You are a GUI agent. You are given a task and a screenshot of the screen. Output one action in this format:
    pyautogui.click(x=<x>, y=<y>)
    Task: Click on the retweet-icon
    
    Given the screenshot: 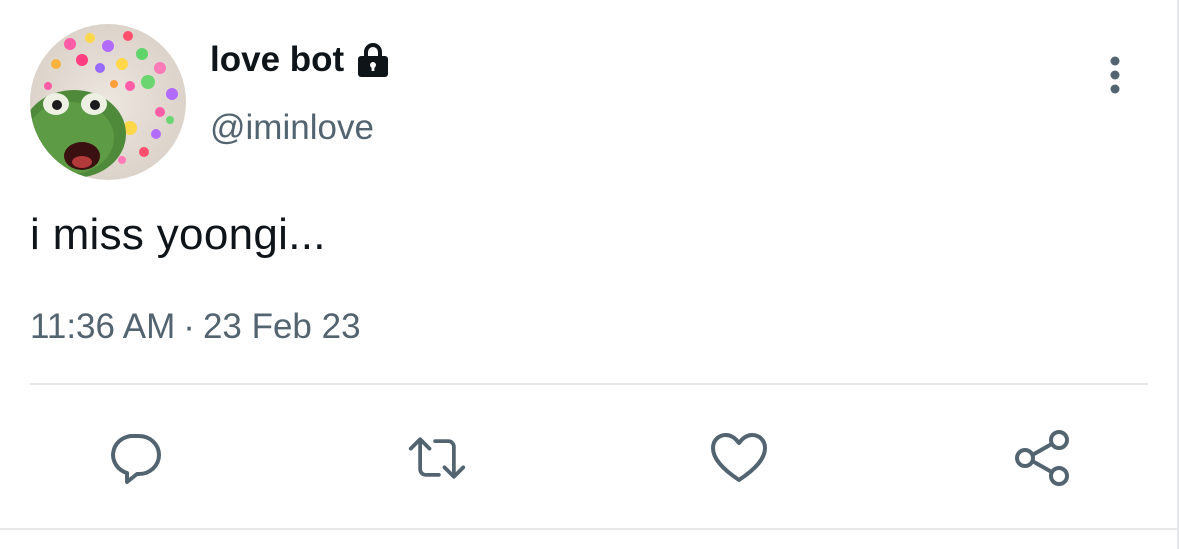 What is the action you would take?
    pyautogui.click(x=437, y=458)
    